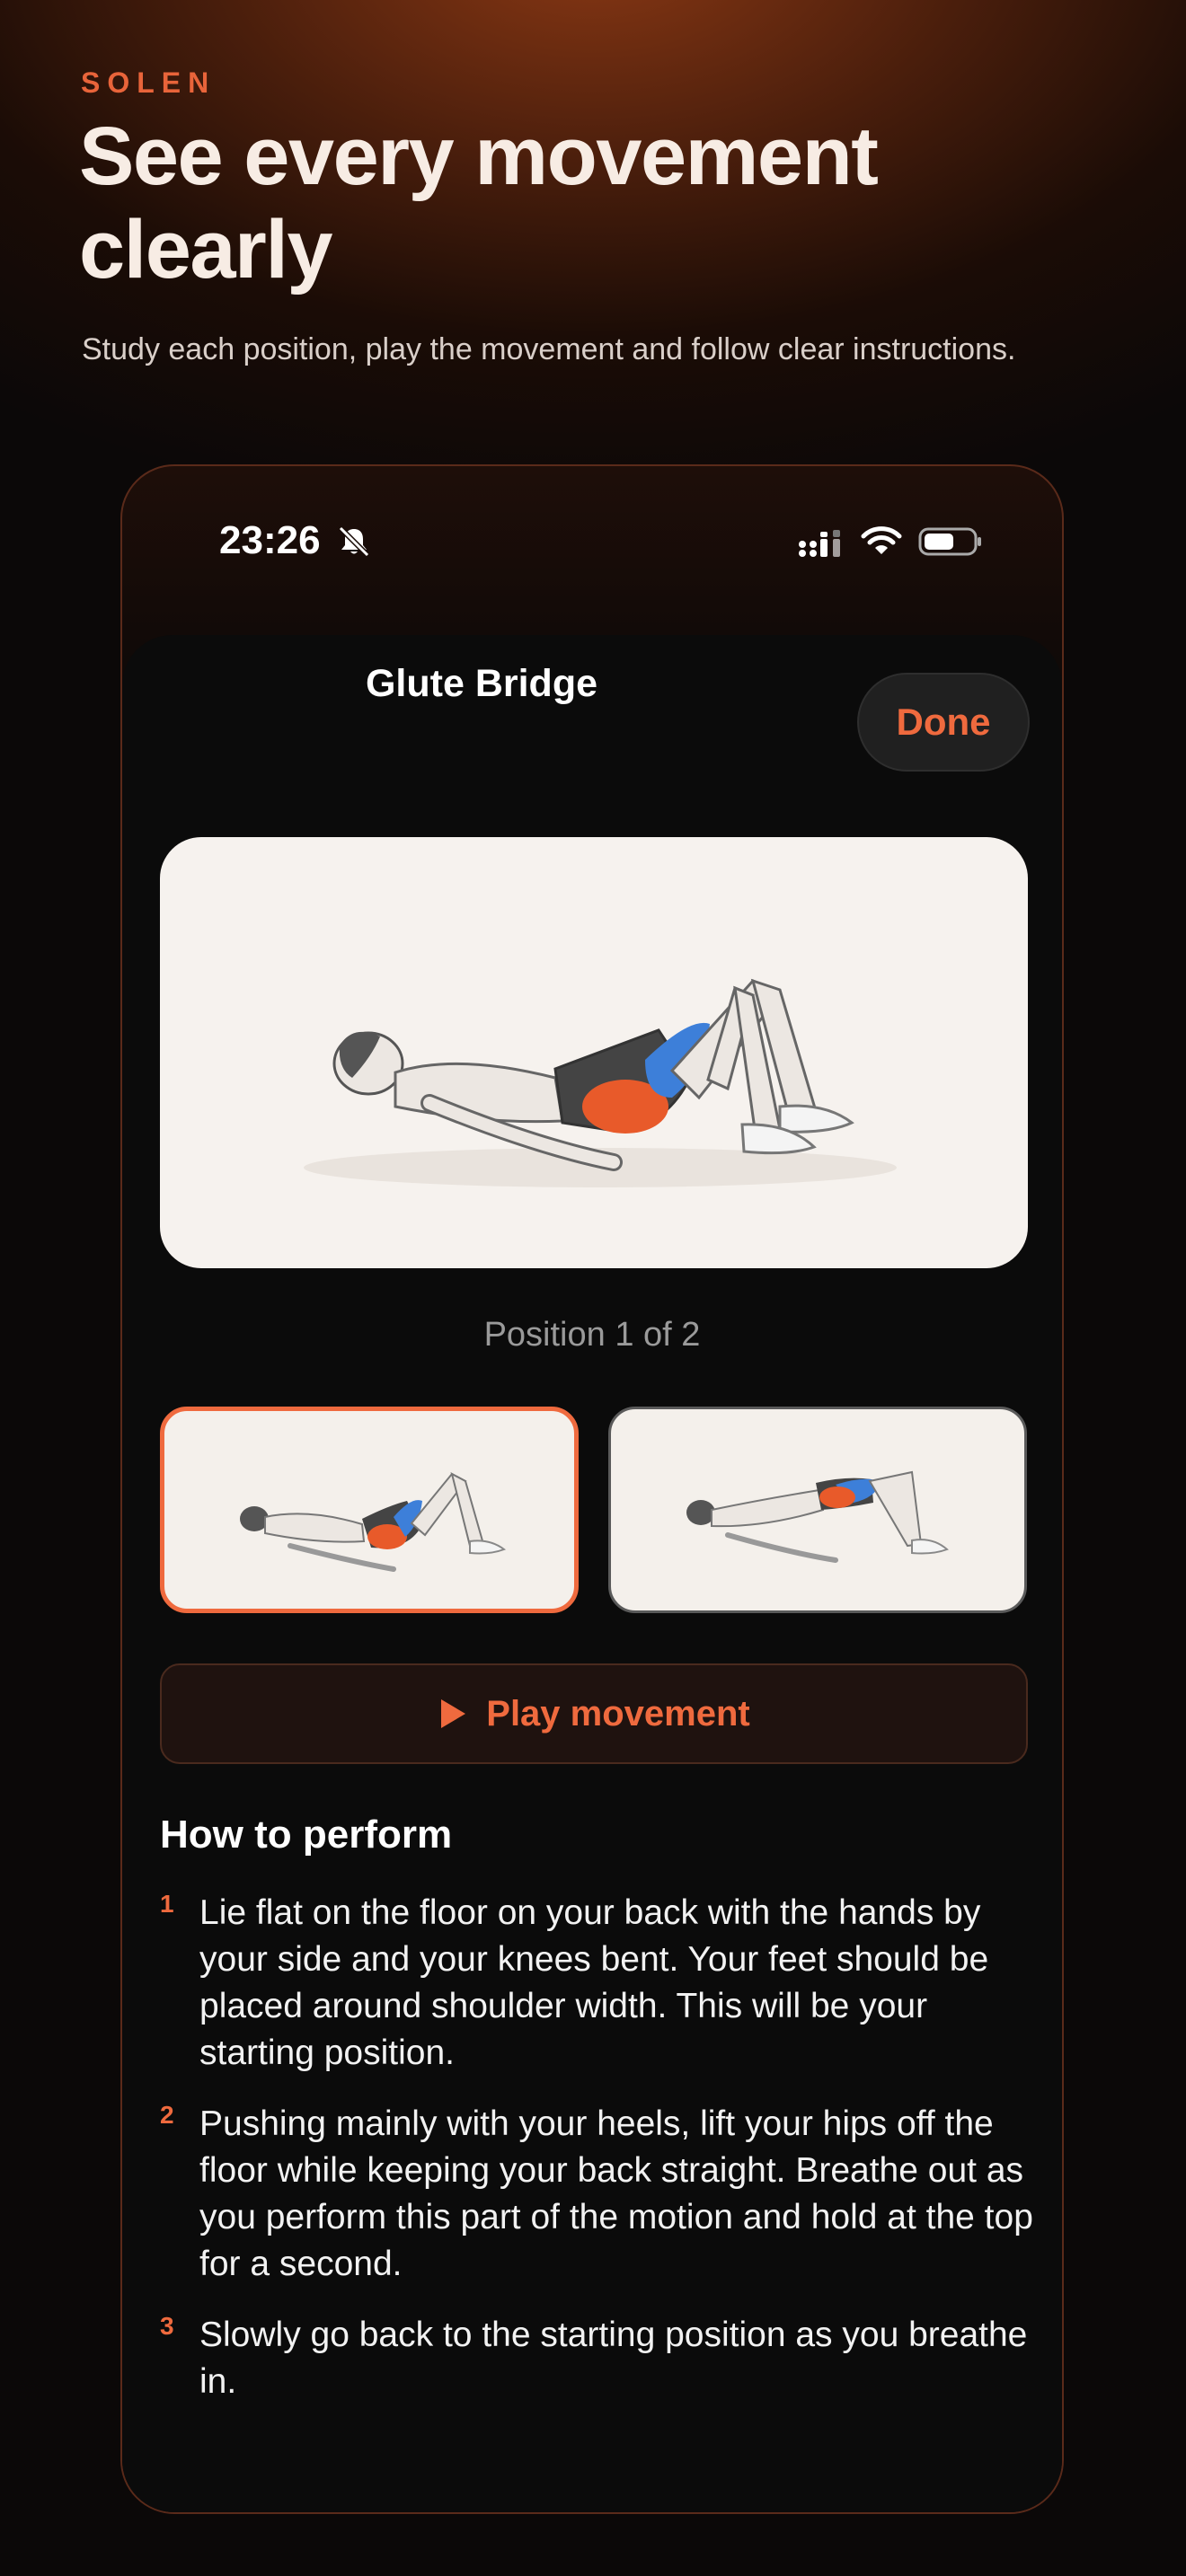 This screenshot has width=1186, height=2576. Describe the element at coordinates (354, 541) in the screenshot. I see `bell-slash-icon` at that location.